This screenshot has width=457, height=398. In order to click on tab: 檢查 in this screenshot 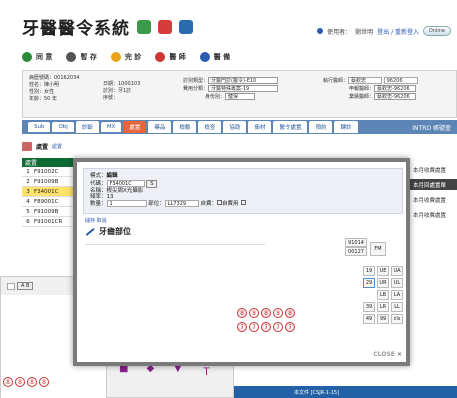, I will do `click(210, 127)`.